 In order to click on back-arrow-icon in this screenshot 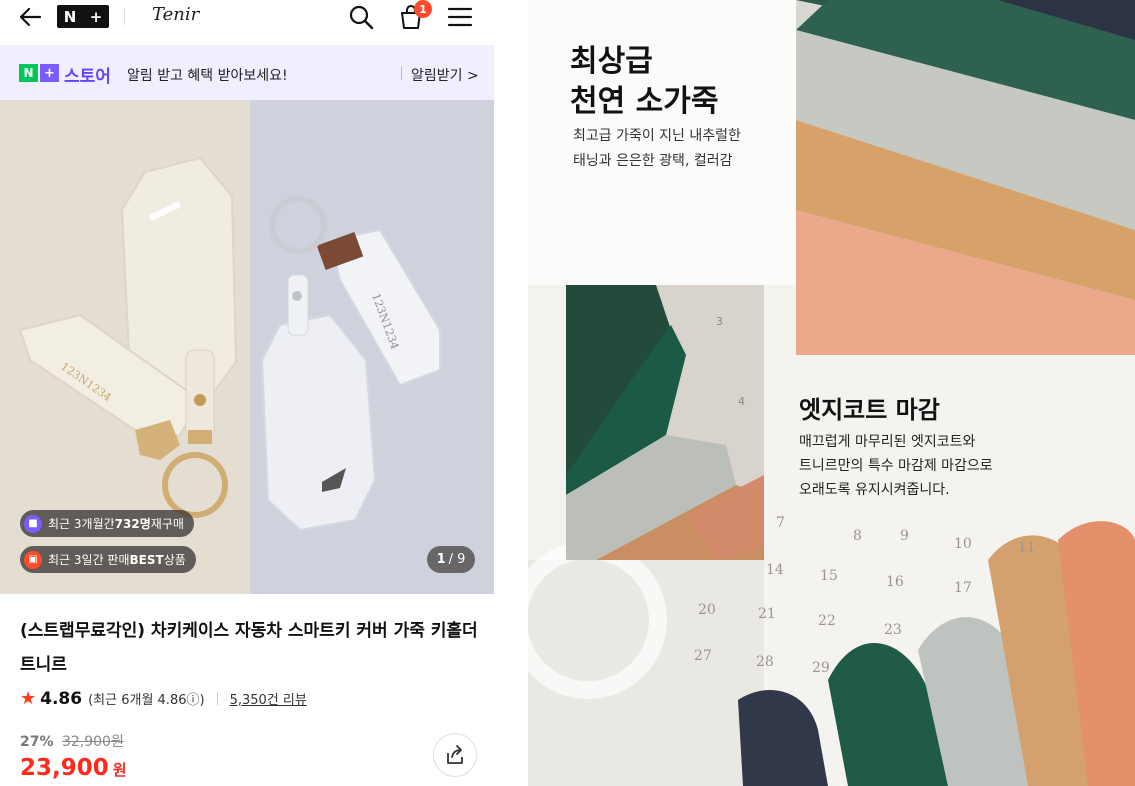, I will do `click(30, 17)`.